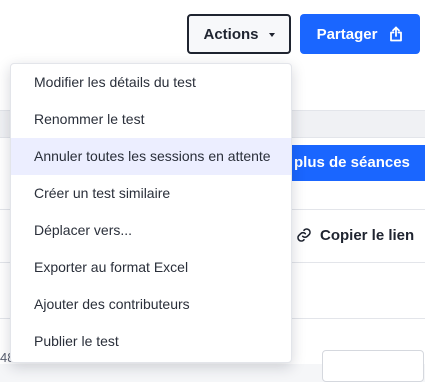  What do you see at coordinates (151, 341) in the screenshot?
I see `menu-item-publish: Publier le test` at bounding box center [151, 341].